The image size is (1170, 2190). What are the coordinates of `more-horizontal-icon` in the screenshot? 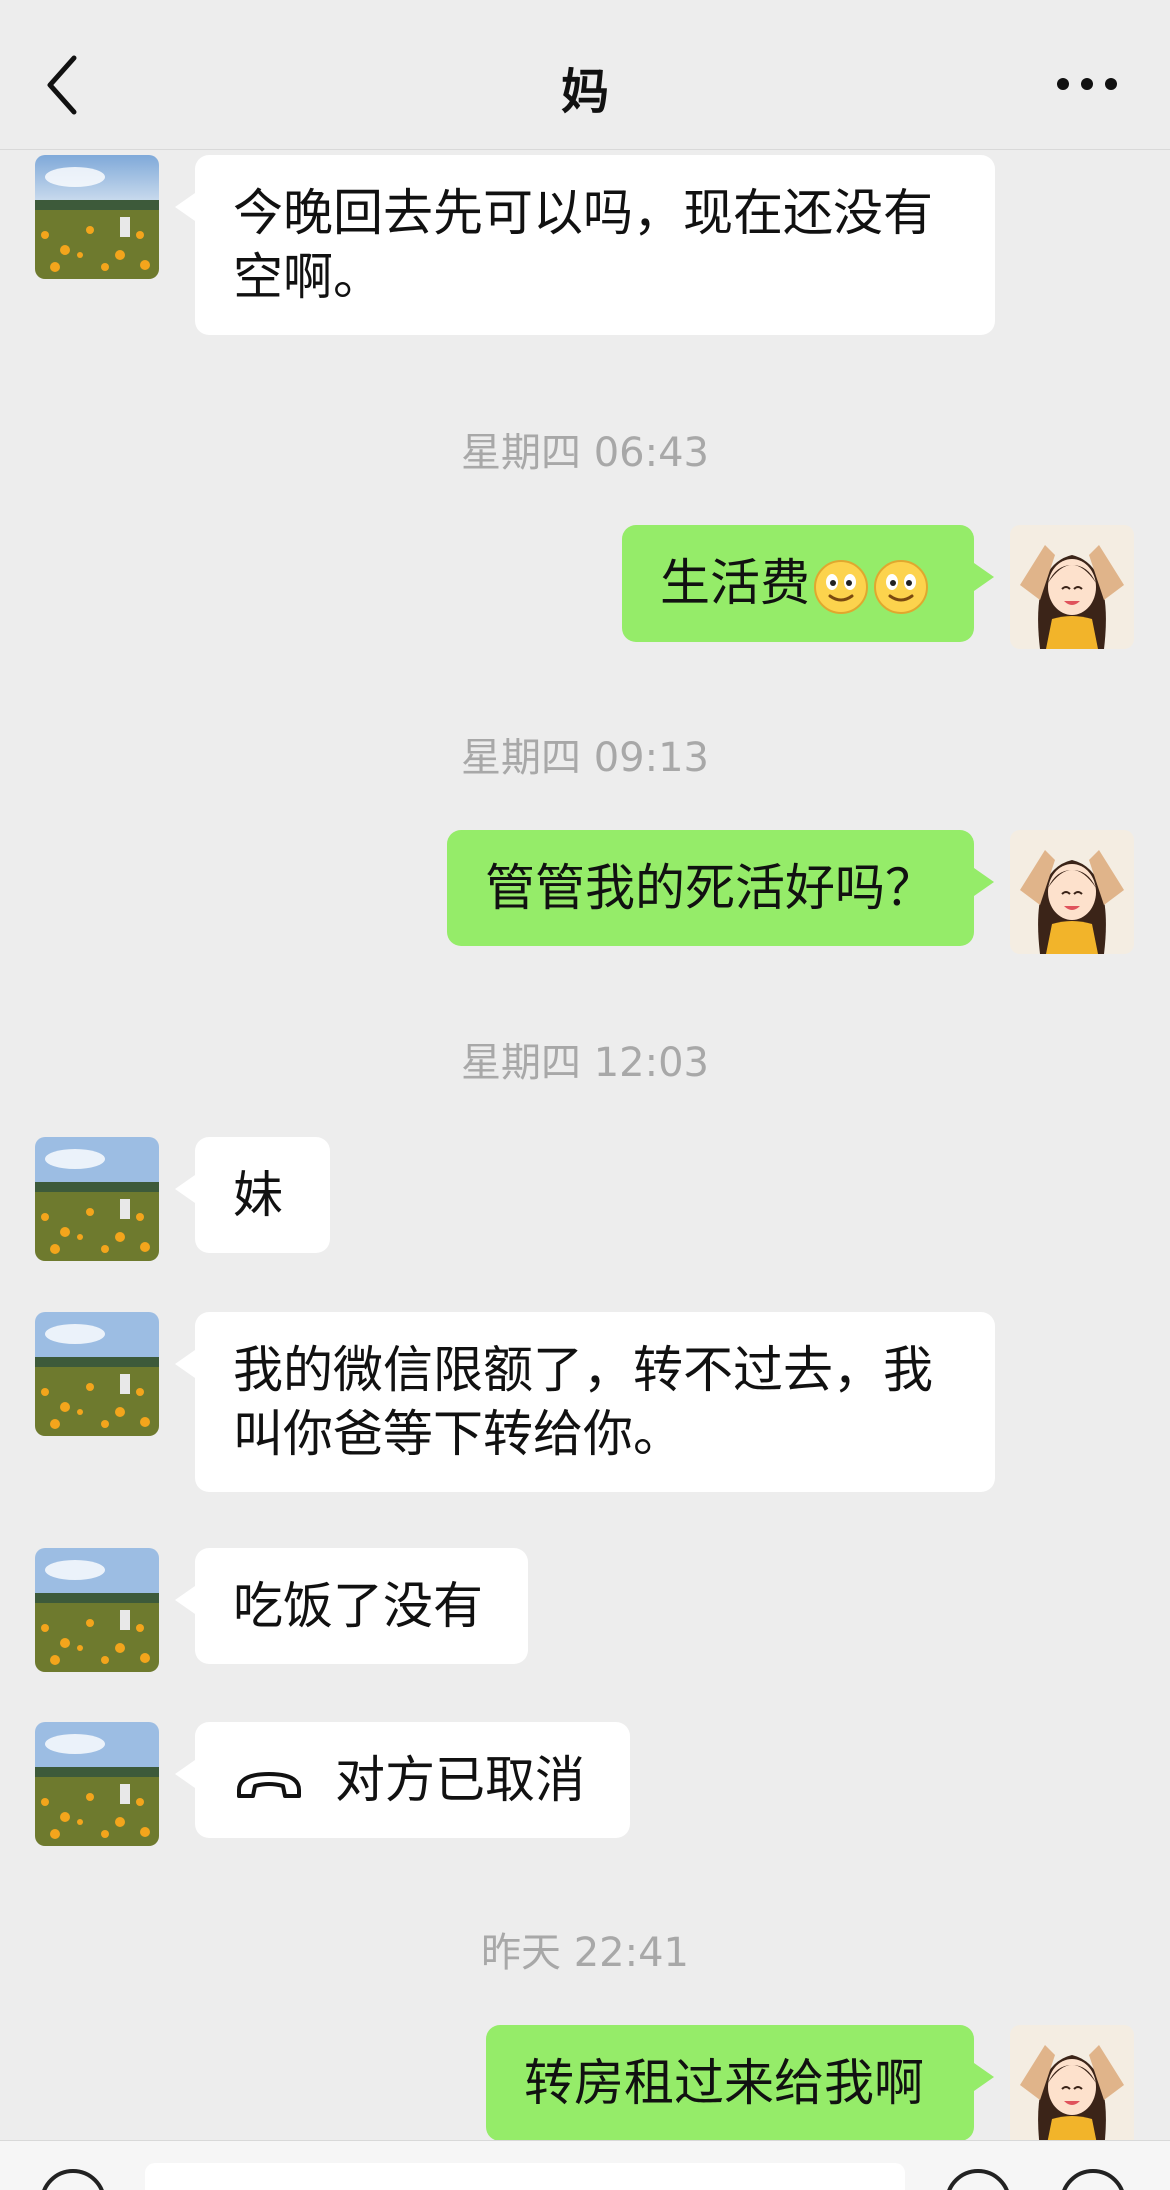 It's located at (1087, 84).